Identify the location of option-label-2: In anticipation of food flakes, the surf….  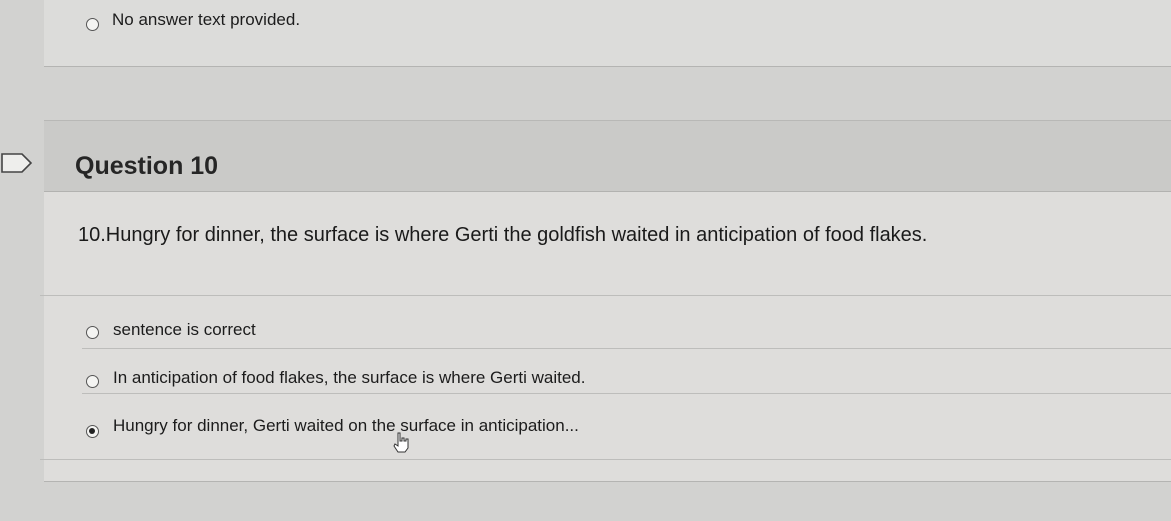
(349, 378).